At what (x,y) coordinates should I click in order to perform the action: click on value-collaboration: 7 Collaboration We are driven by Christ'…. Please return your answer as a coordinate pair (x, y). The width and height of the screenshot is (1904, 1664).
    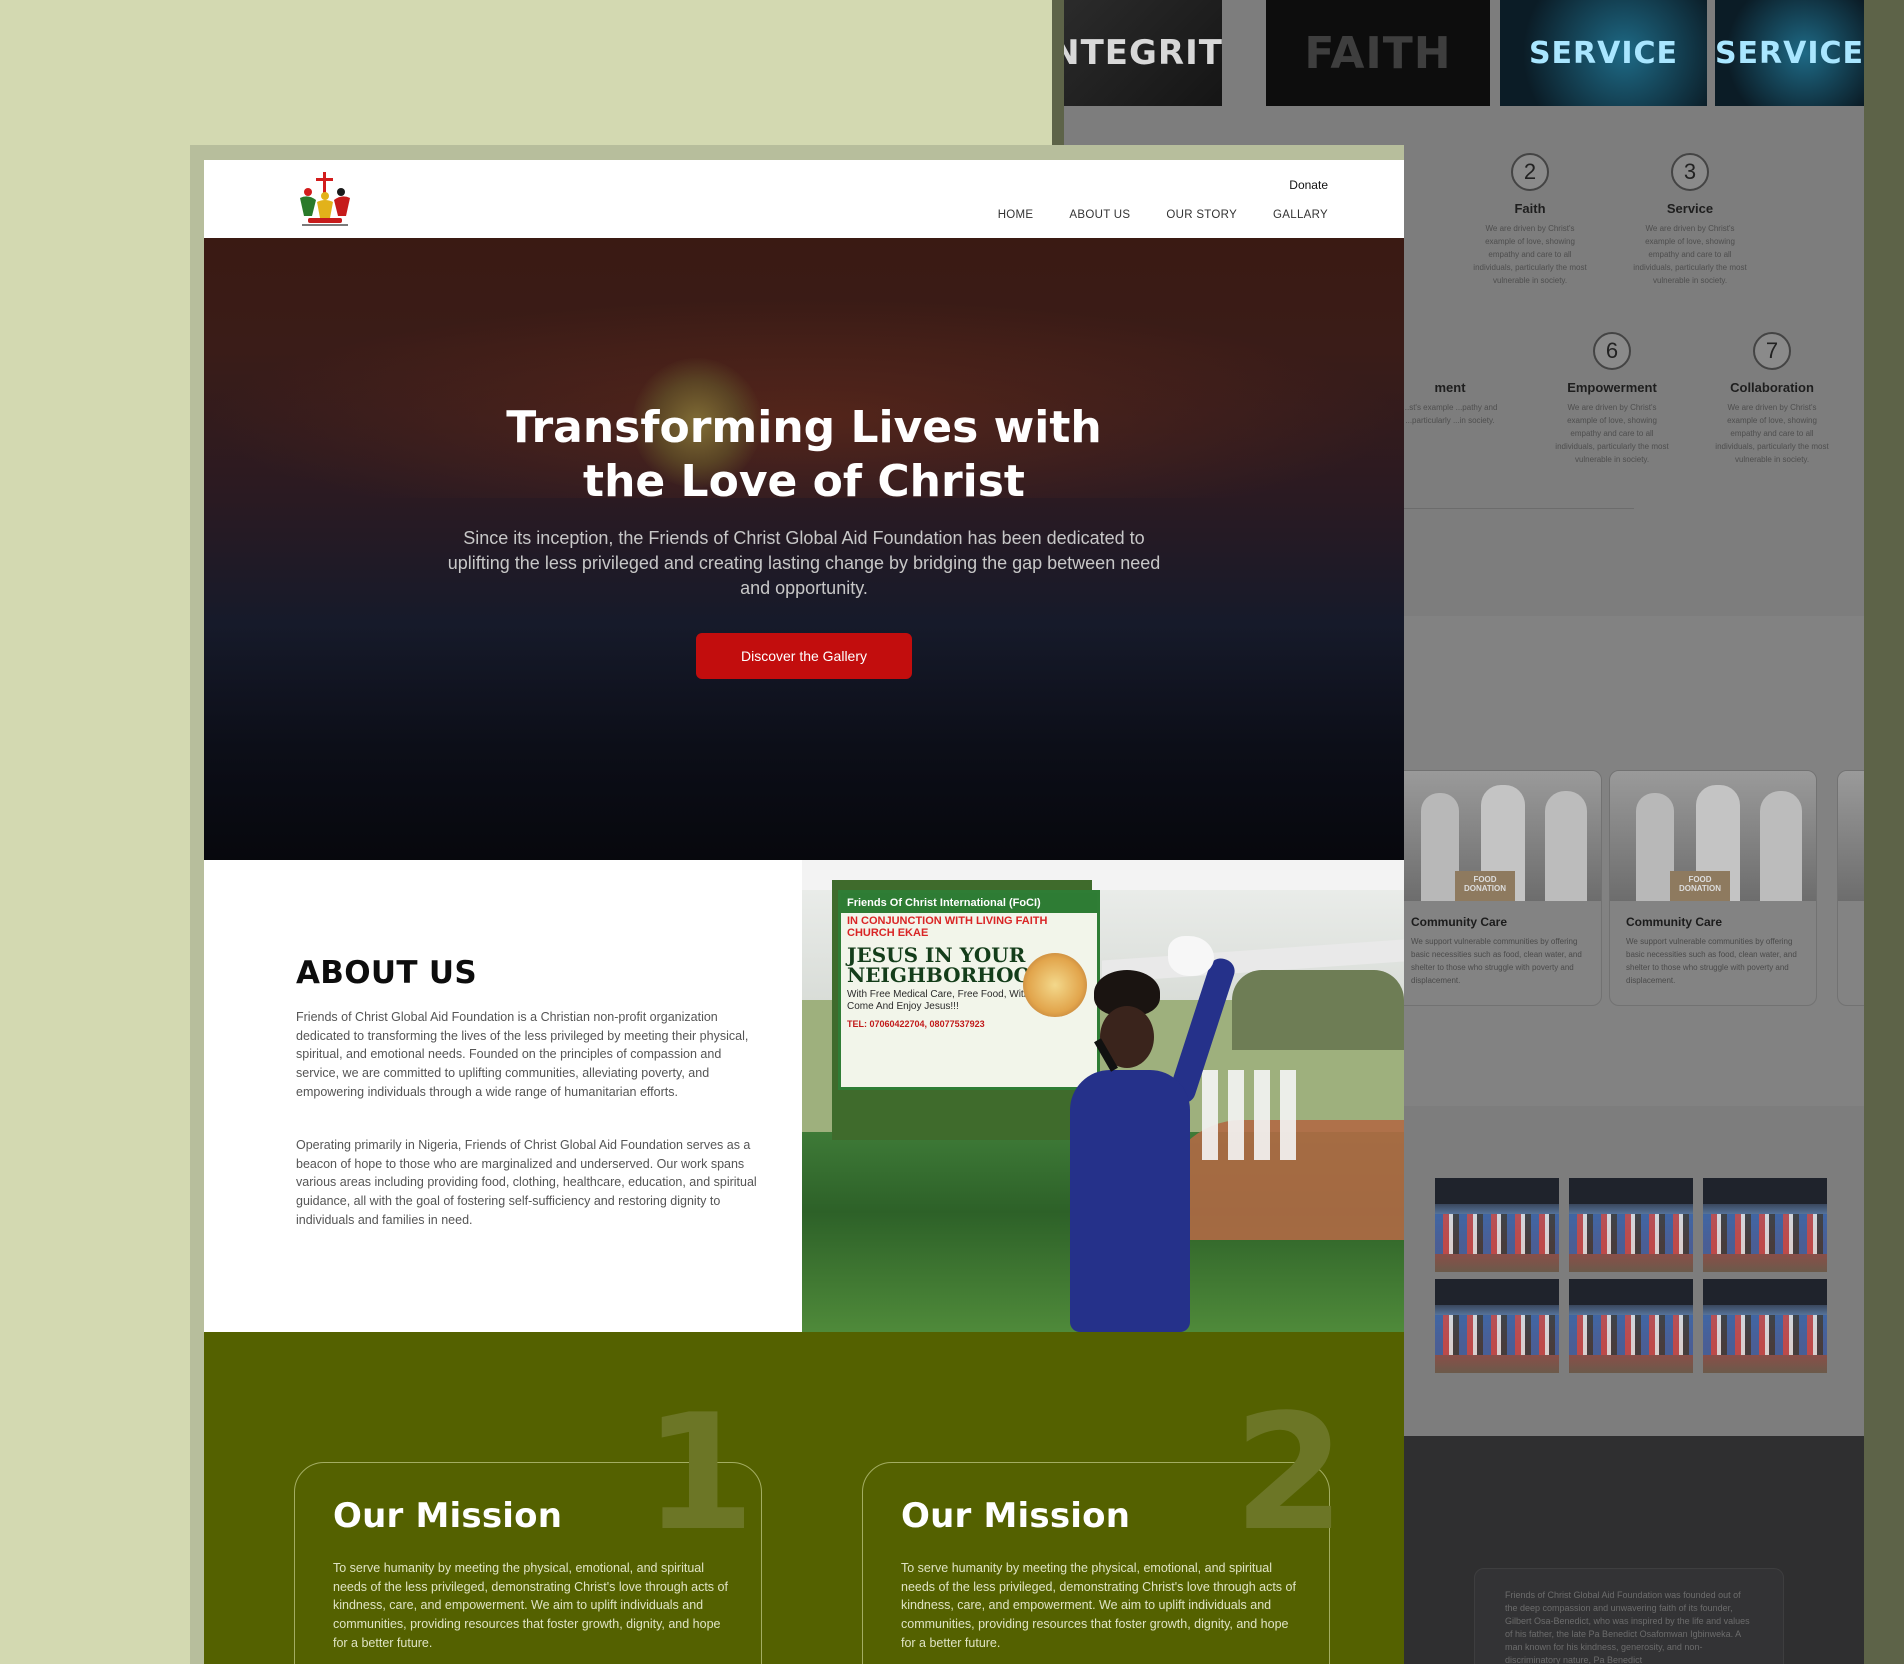
    Looking at the image, I should click on (1772, 399).